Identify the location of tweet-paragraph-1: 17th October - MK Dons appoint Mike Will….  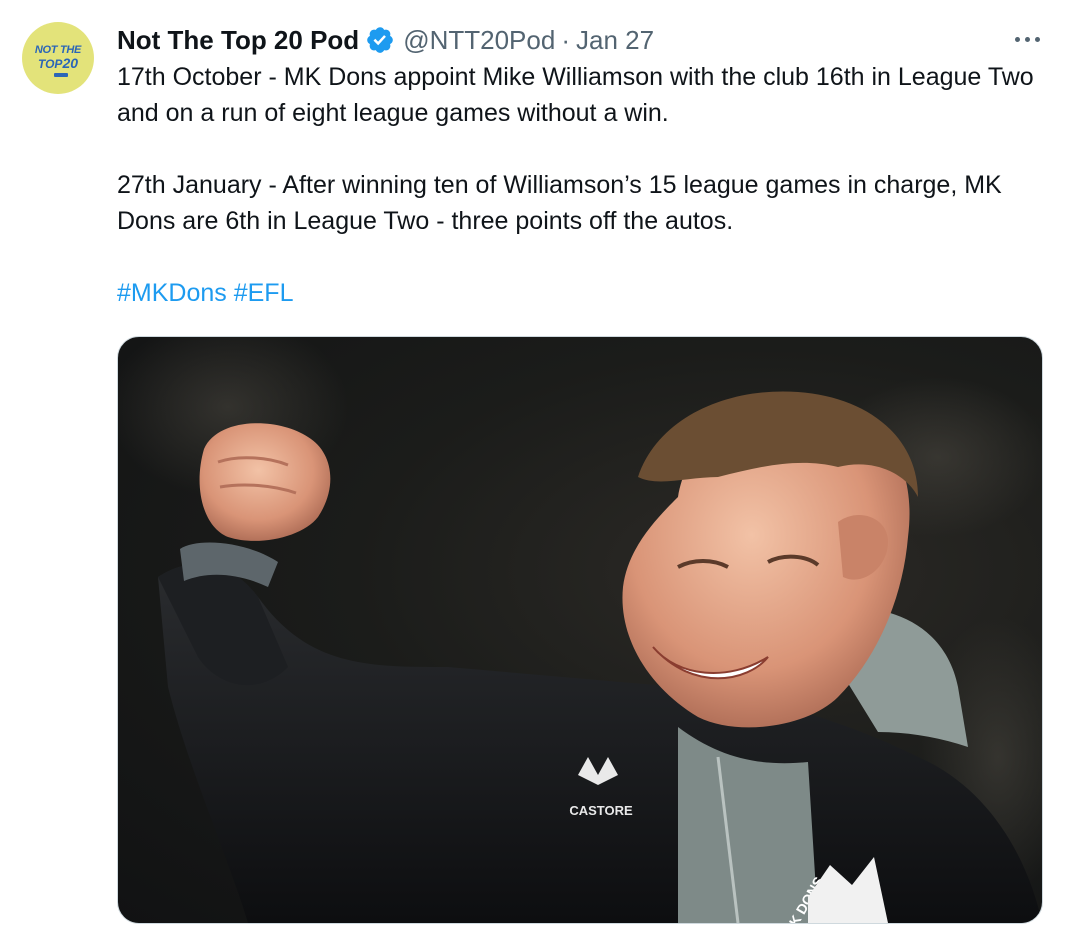
(575, 95).